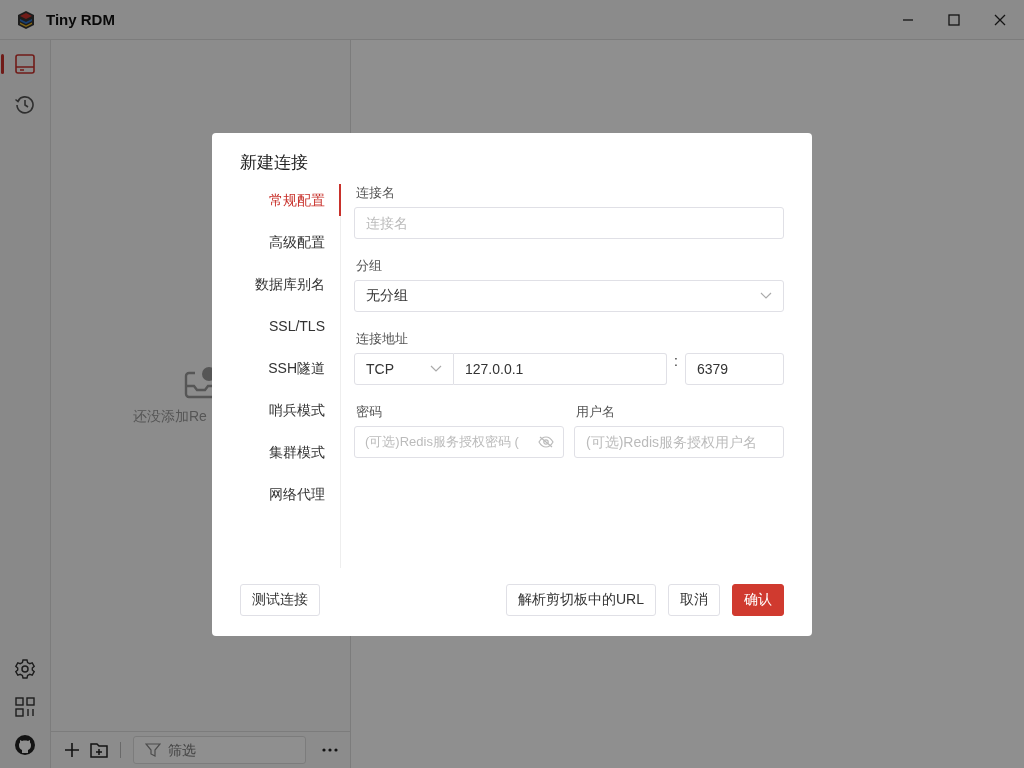 This screenshot has width=1024, height=768. Describe the element at coordinates (274, 162) in the screenshot. I see `dialog-title: 新建连接` at that location.